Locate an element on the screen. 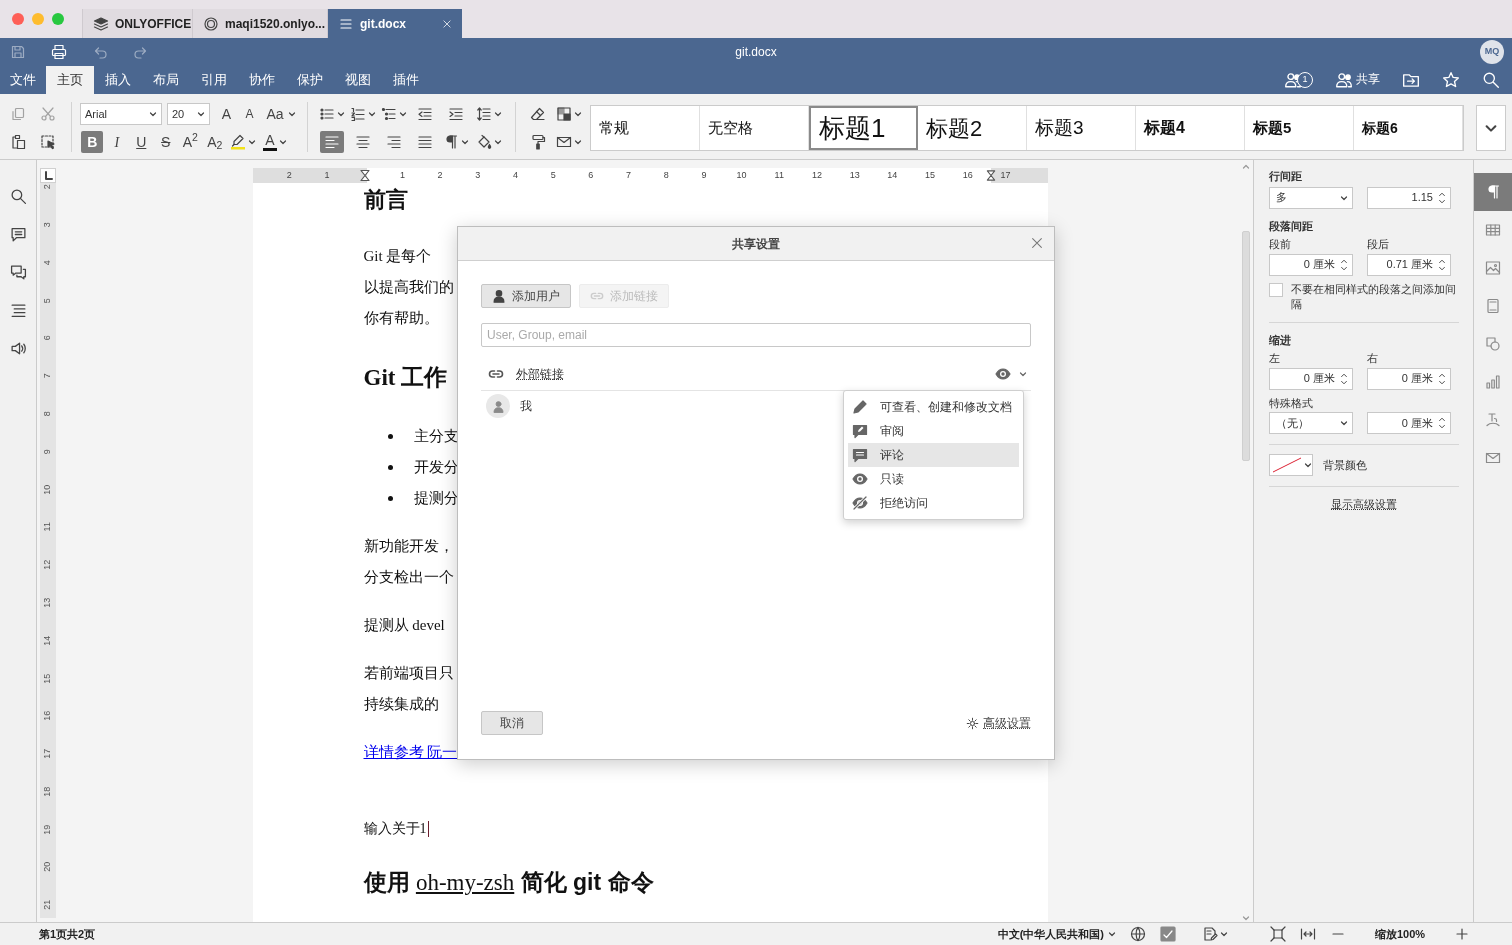 The width and height of the screenshot is (1512, 945). fill-icon is located at coordinates (484, 142).